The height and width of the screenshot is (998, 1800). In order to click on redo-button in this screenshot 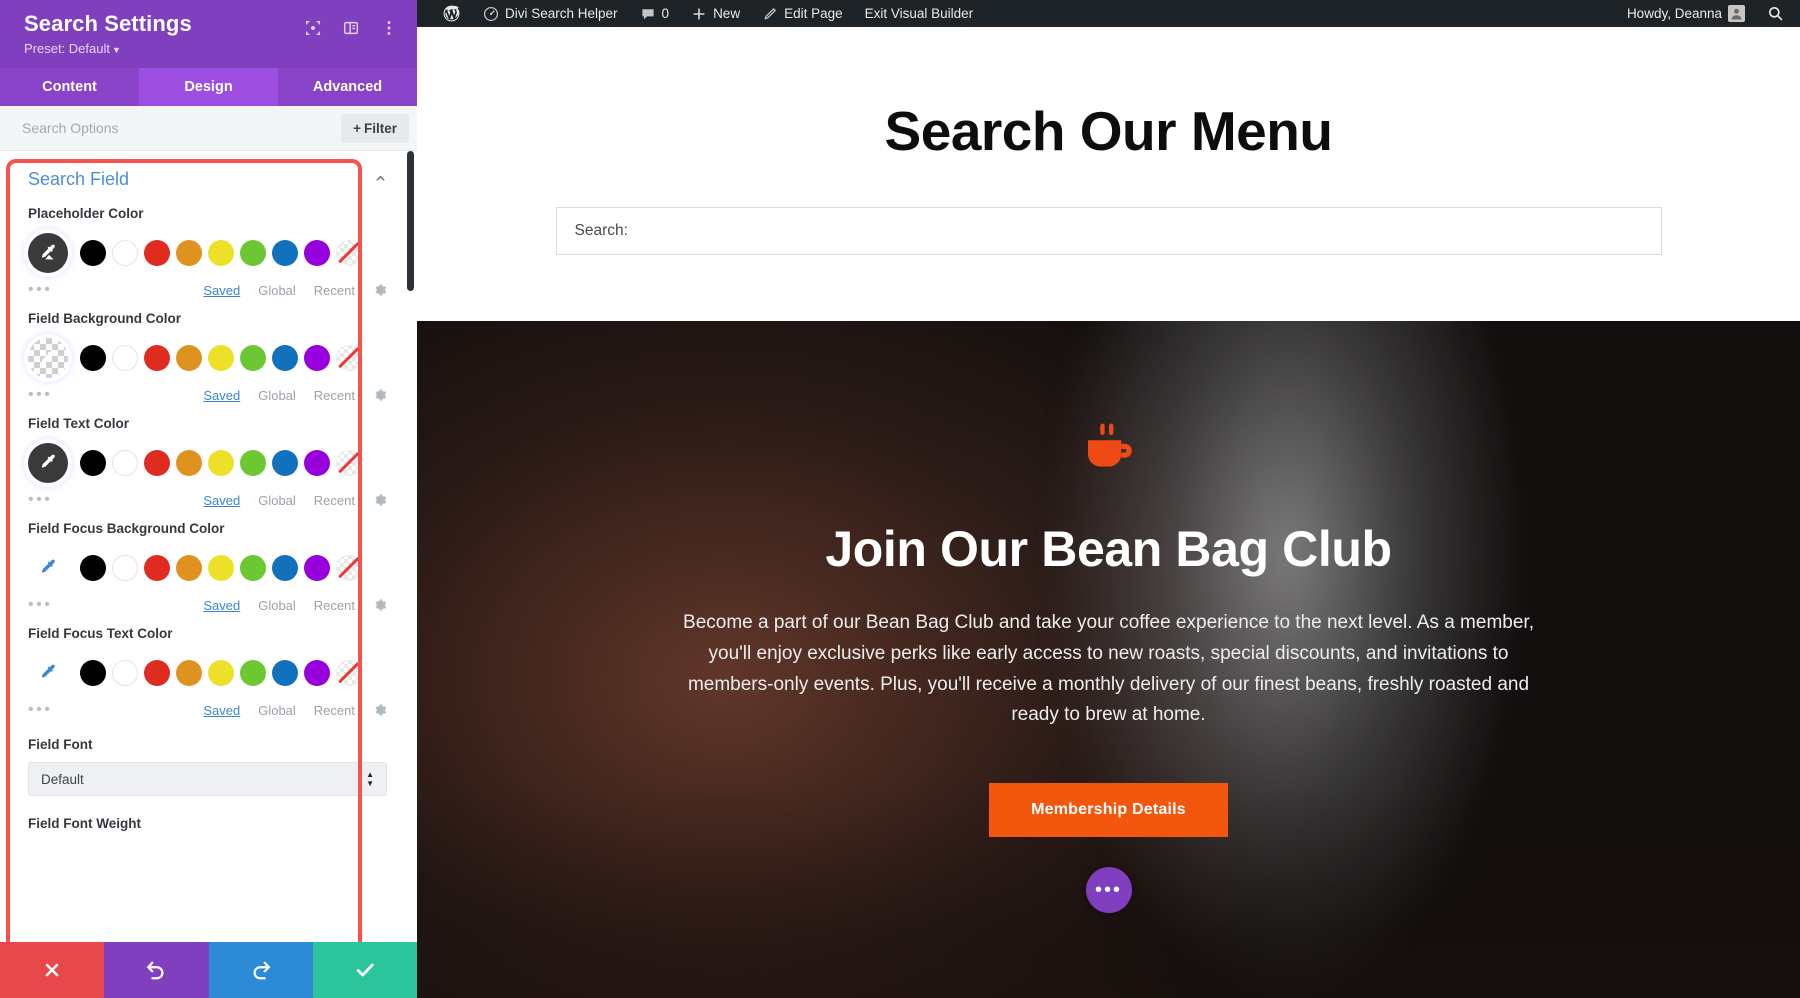, I will do `click(260, 970)`.